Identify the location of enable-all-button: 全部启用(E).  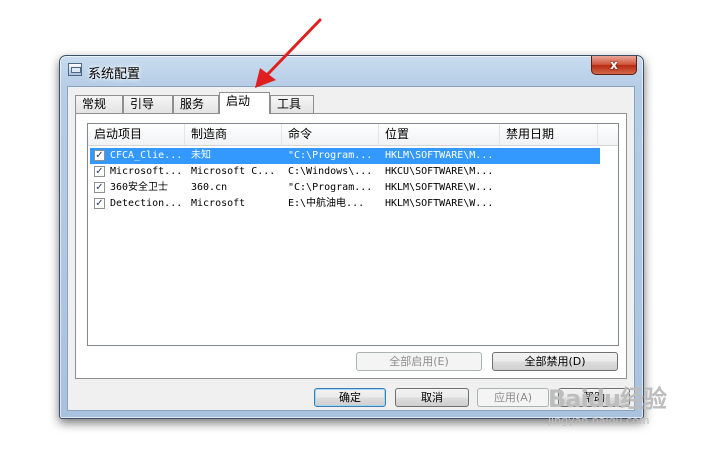
(419, 361).